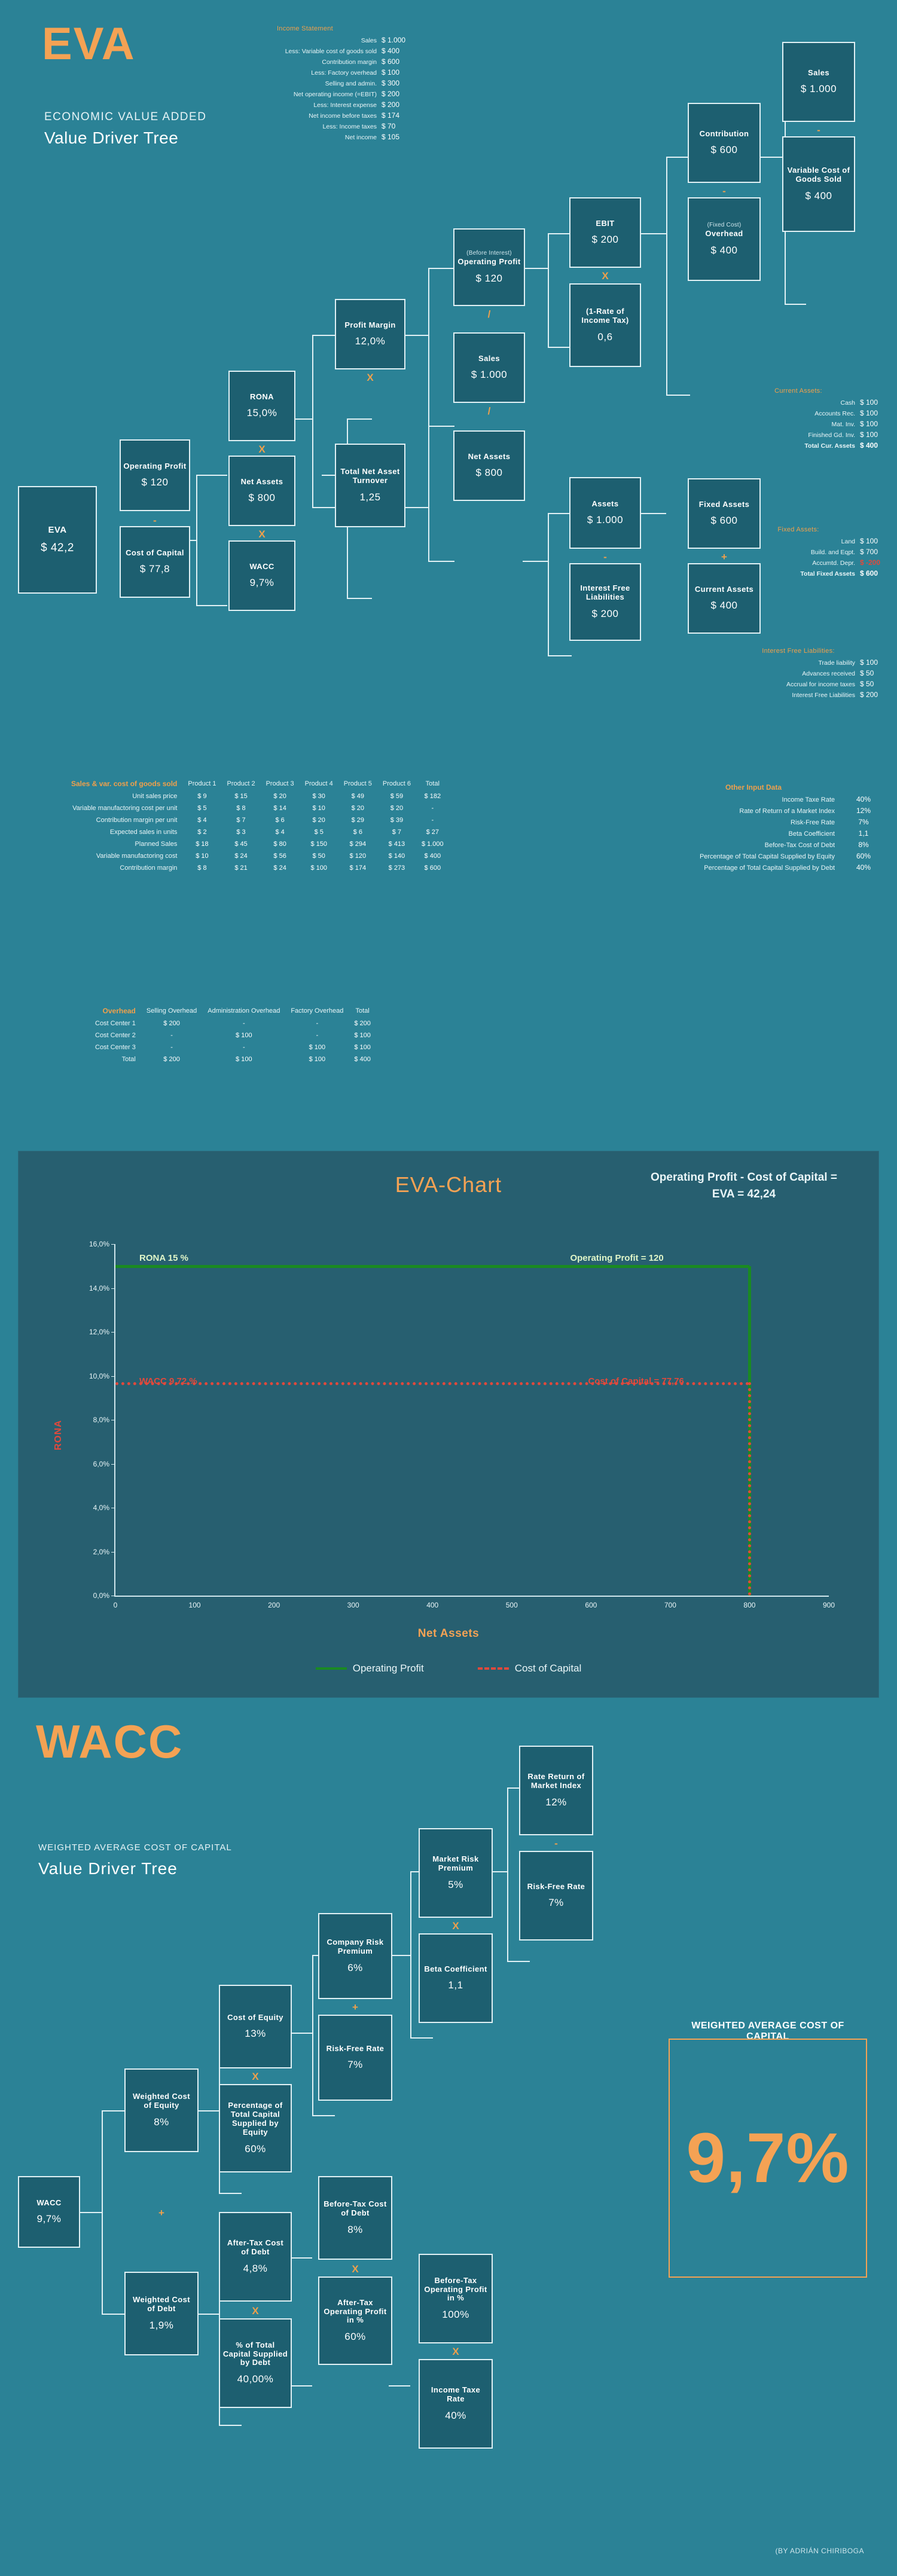 The width and height of the screenshot is (897, 2576). Describe the element at coordinates (305, 72) in the screenshot. I see `stat-row: Less: Factory overhead $ 100` at that location.